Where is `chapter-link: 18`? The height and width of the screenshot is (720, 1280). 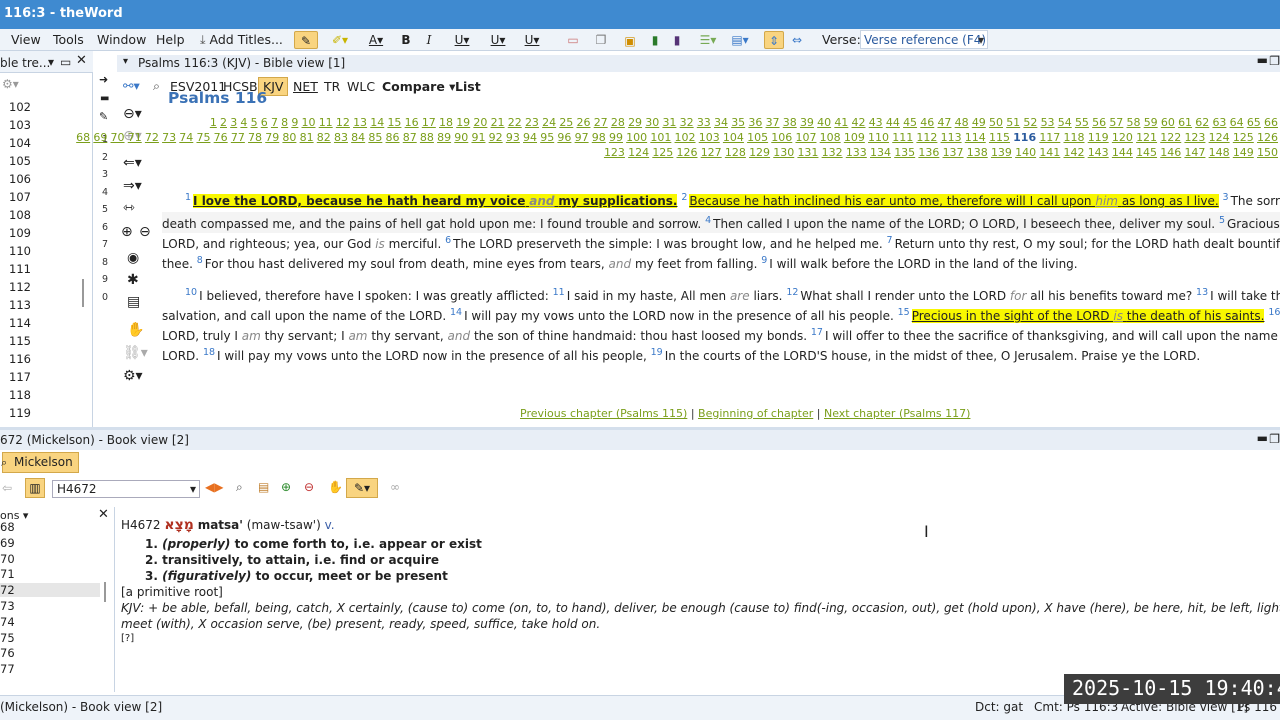 chapter-link: 18 is located at coordinates (446, 122).